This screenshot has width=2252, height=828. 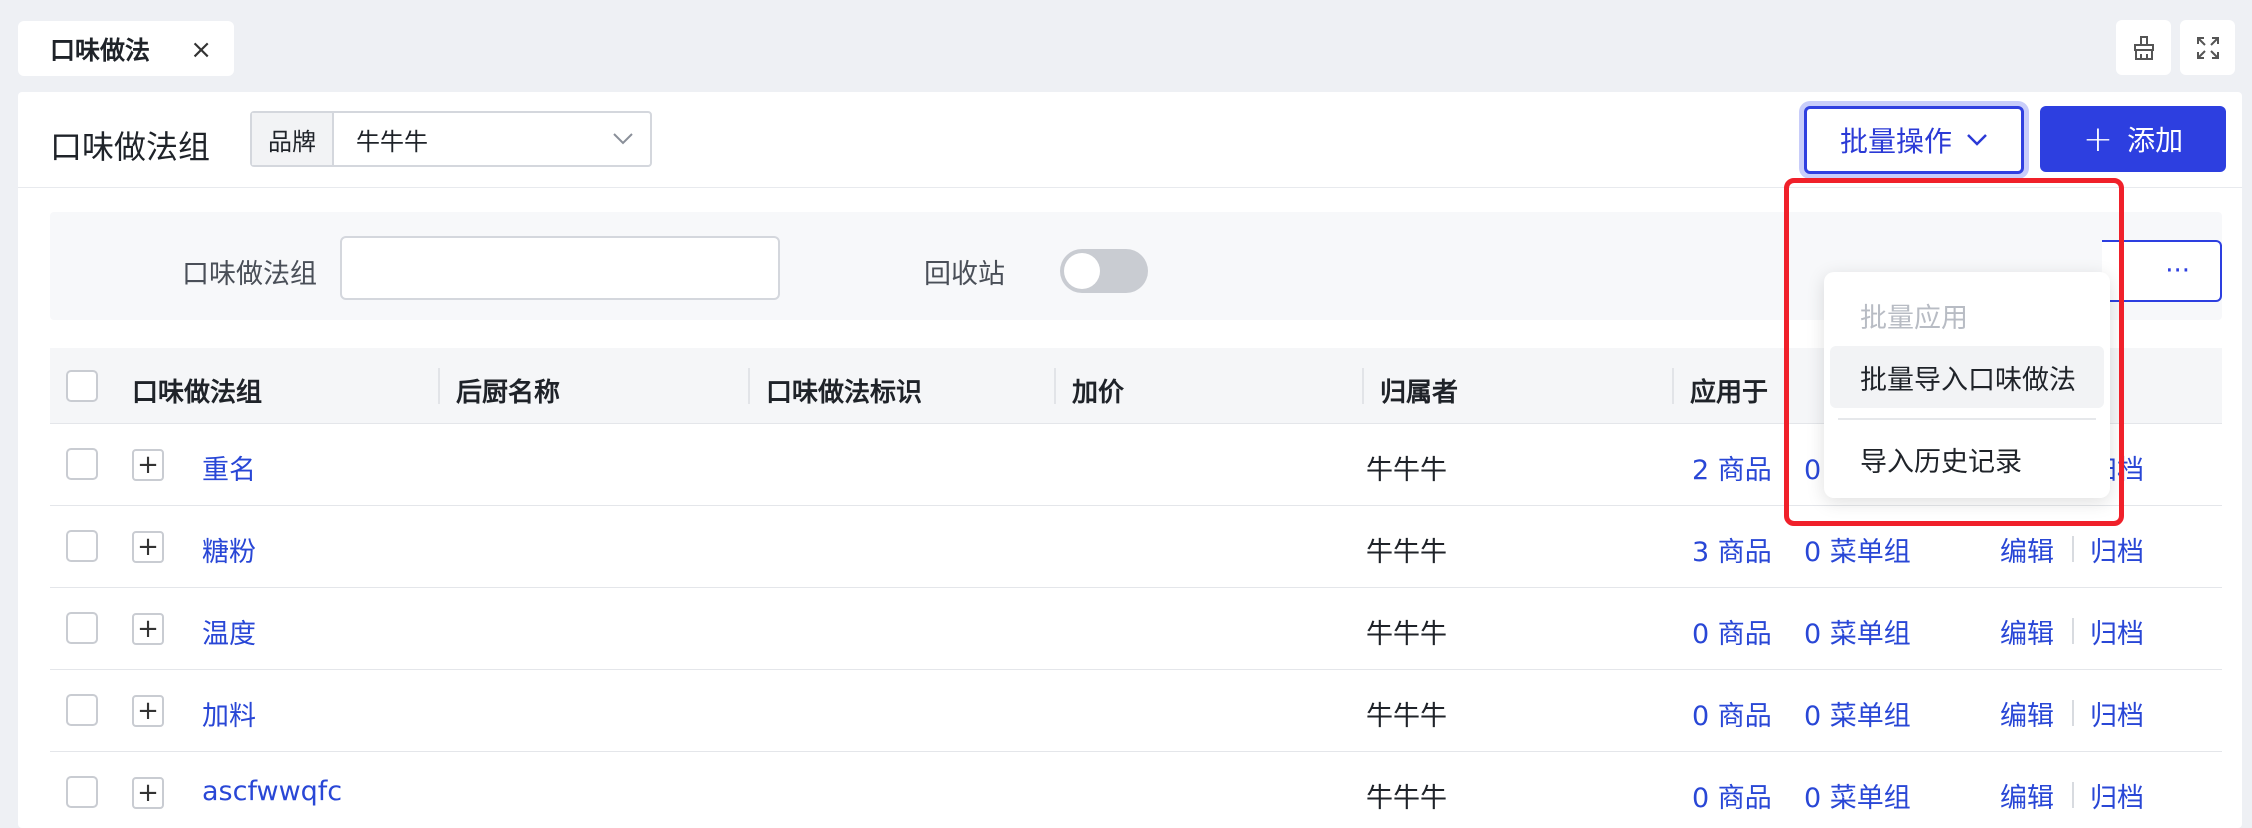 I want to click on highlight-box, so click(x=1954, y=352).